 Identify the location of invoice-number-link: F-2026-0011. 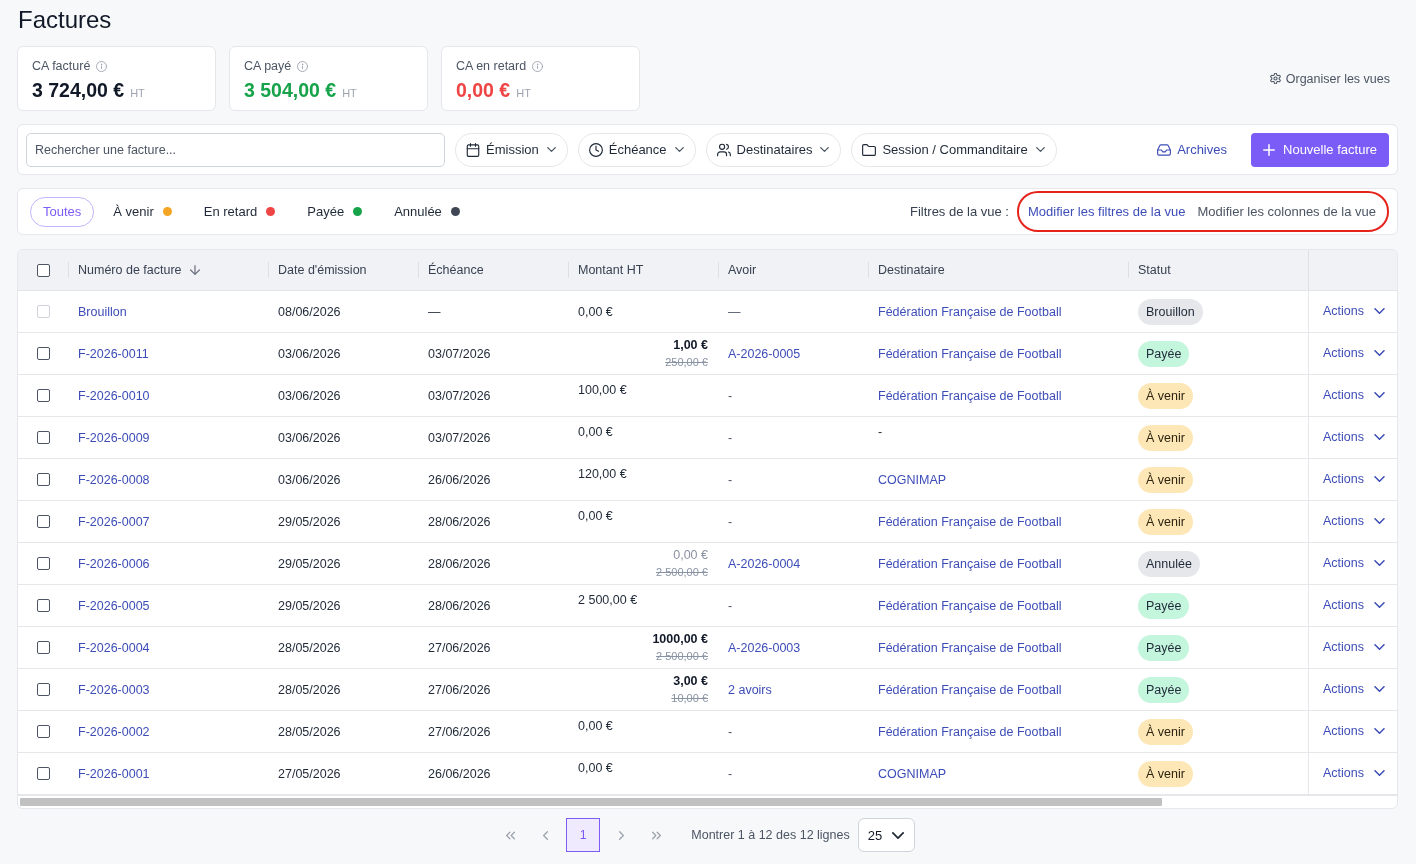
(113, 353).